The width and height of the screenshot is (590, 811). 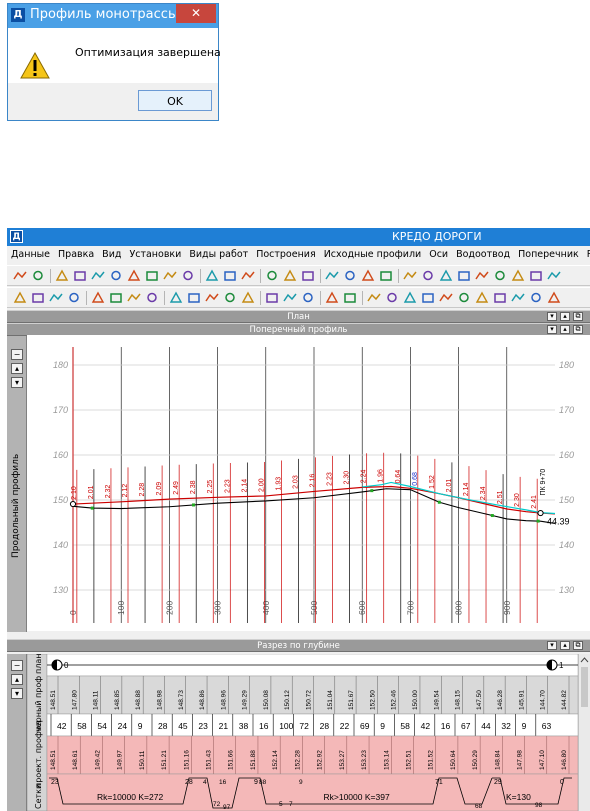 What do you see at coordinates (586, 253) in the screenshot?
I see `menu-item: Ра` at bounding box center [586, 253].